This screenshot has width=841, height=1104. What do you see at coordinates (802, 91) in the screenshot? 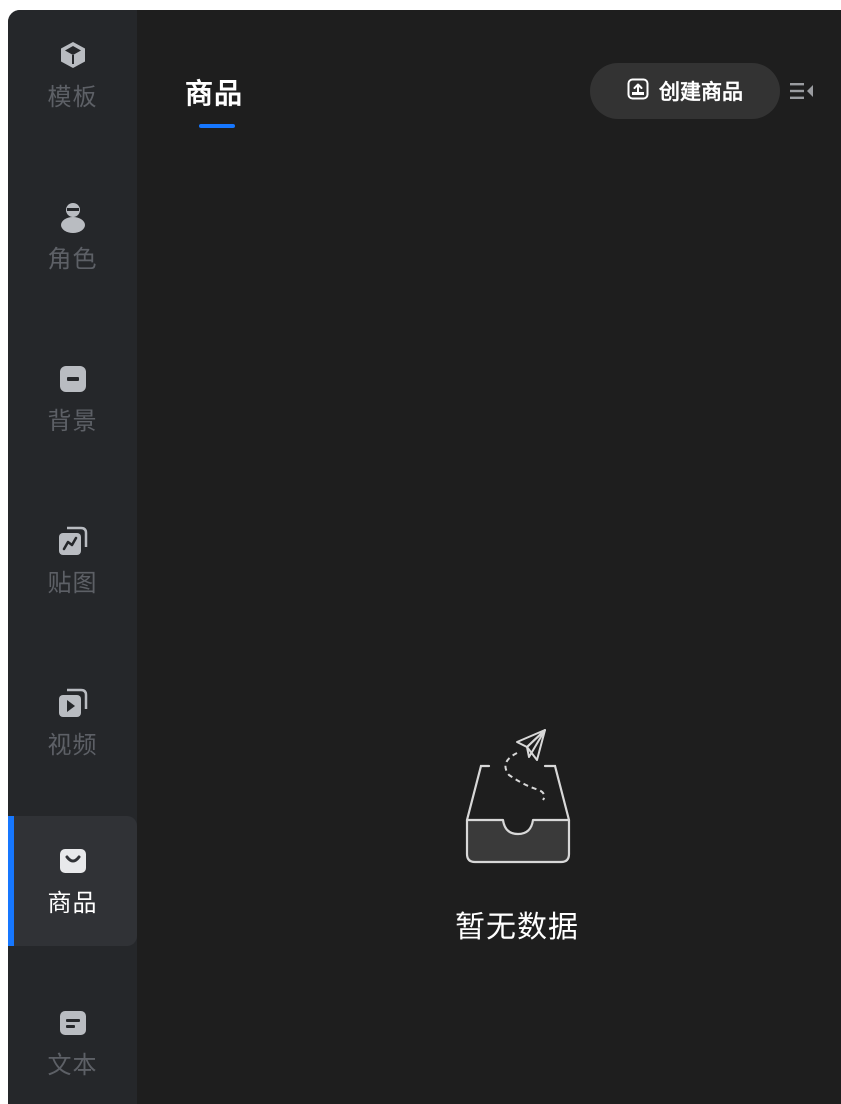
I see `collapse-panel-icon` at bounding box center [802, 91].